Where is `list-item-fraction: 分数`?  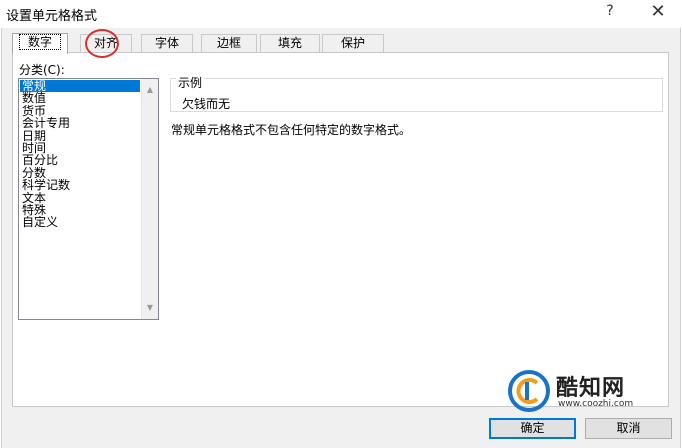
list-item-fraction: 分数 is located at coordinates (80, 173).